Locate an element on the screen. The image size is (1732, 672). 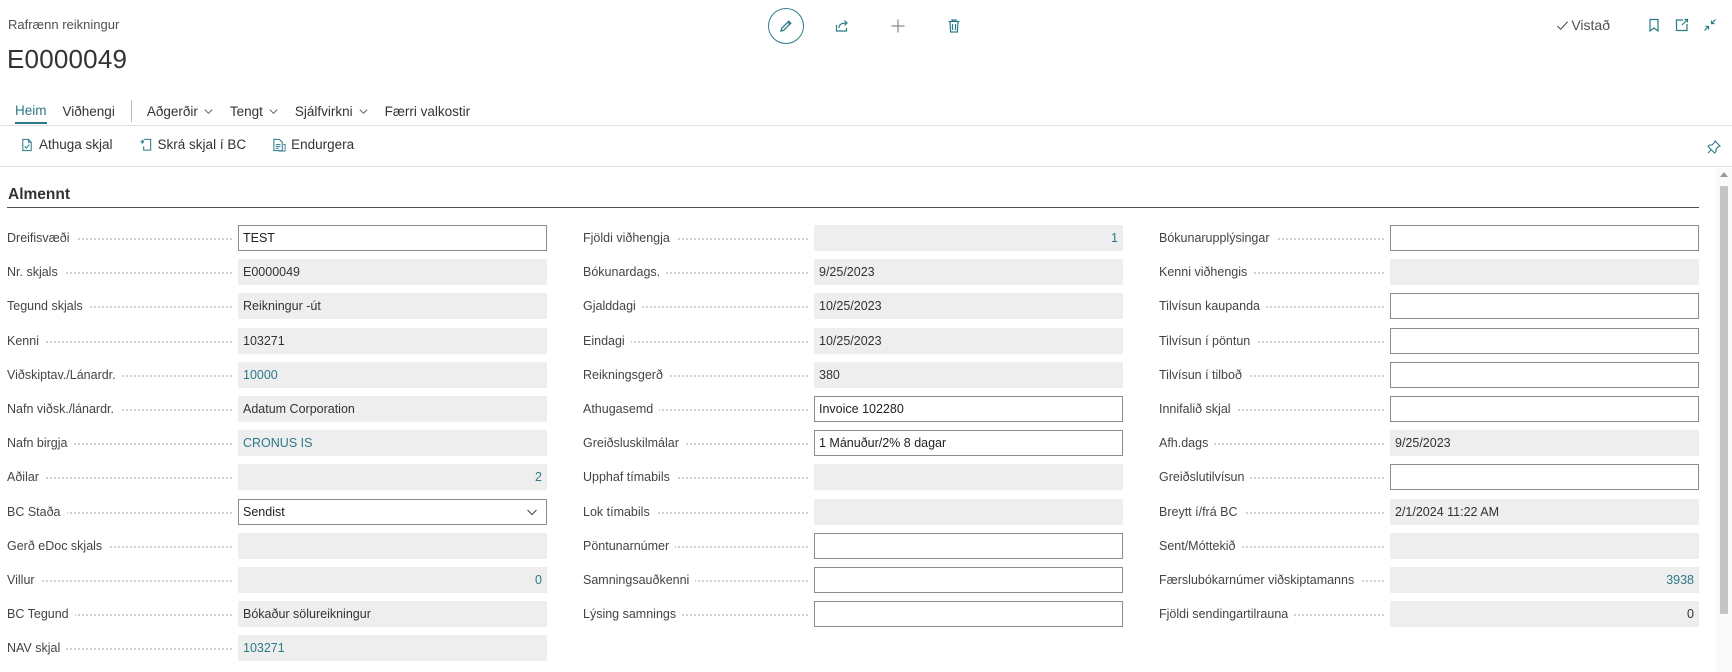
eindagi-field: 10/25/2023 is located at coordinates (968, 340).